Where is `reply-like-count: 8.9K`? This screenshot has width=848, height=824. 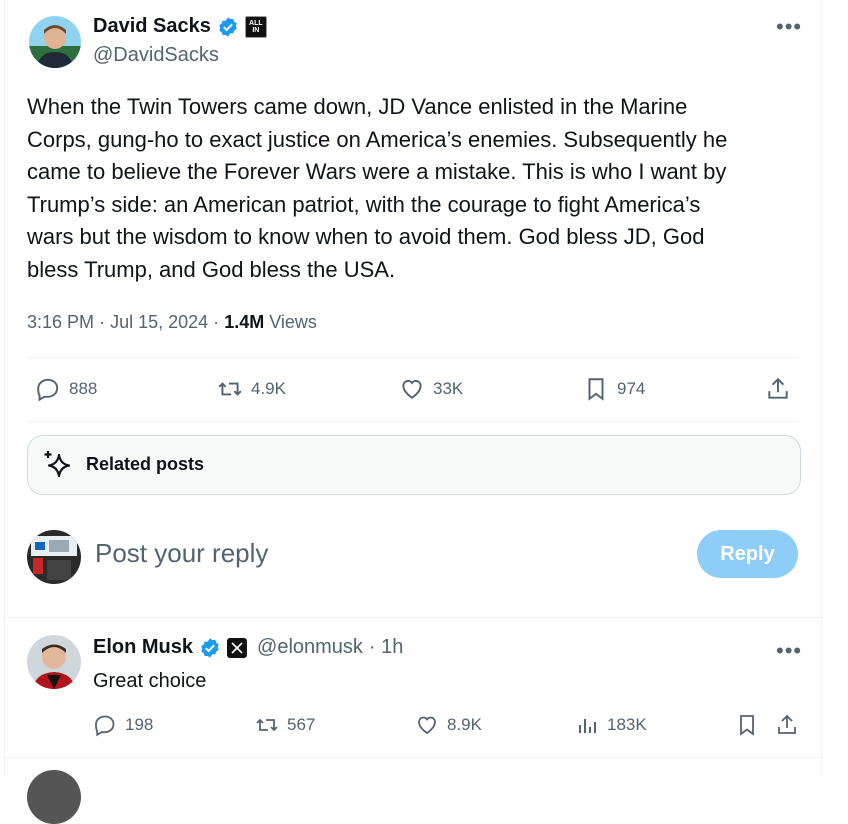 reply-like-count: 8.9K is located at coordinates (464, 724).